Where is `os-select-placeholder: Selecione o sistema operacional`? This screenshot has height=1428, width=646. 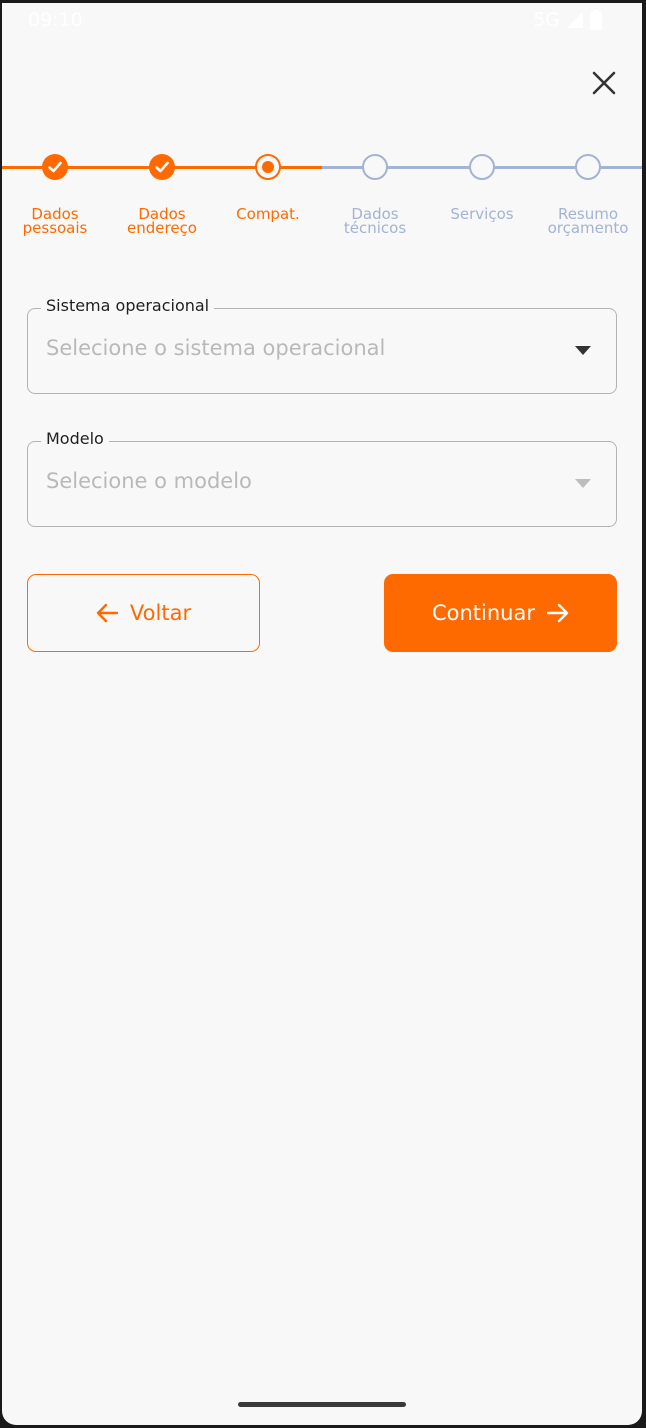 os-select-placeholder: Selecione o sistema operacional is located at coordinates (216, 348).